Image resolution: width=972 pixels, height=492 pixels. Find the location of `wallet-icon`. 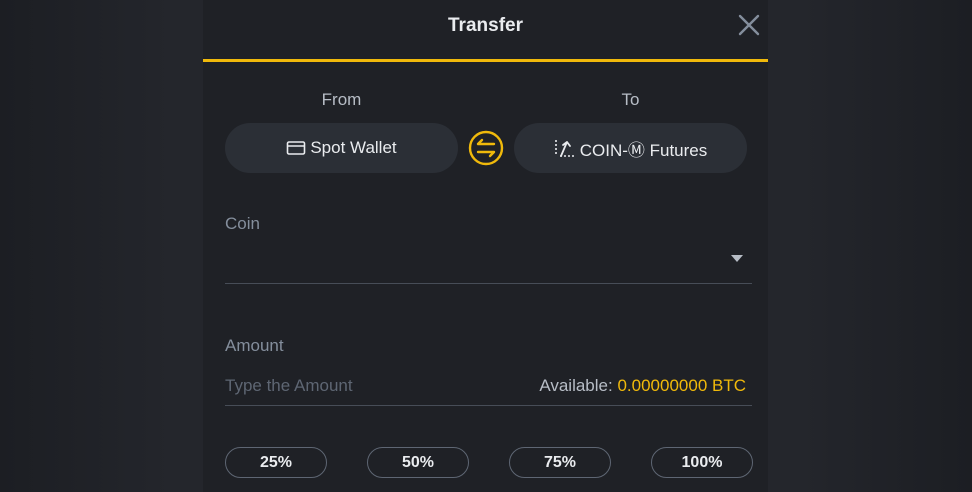

wallet-icon is located at coordinates (296, 148).